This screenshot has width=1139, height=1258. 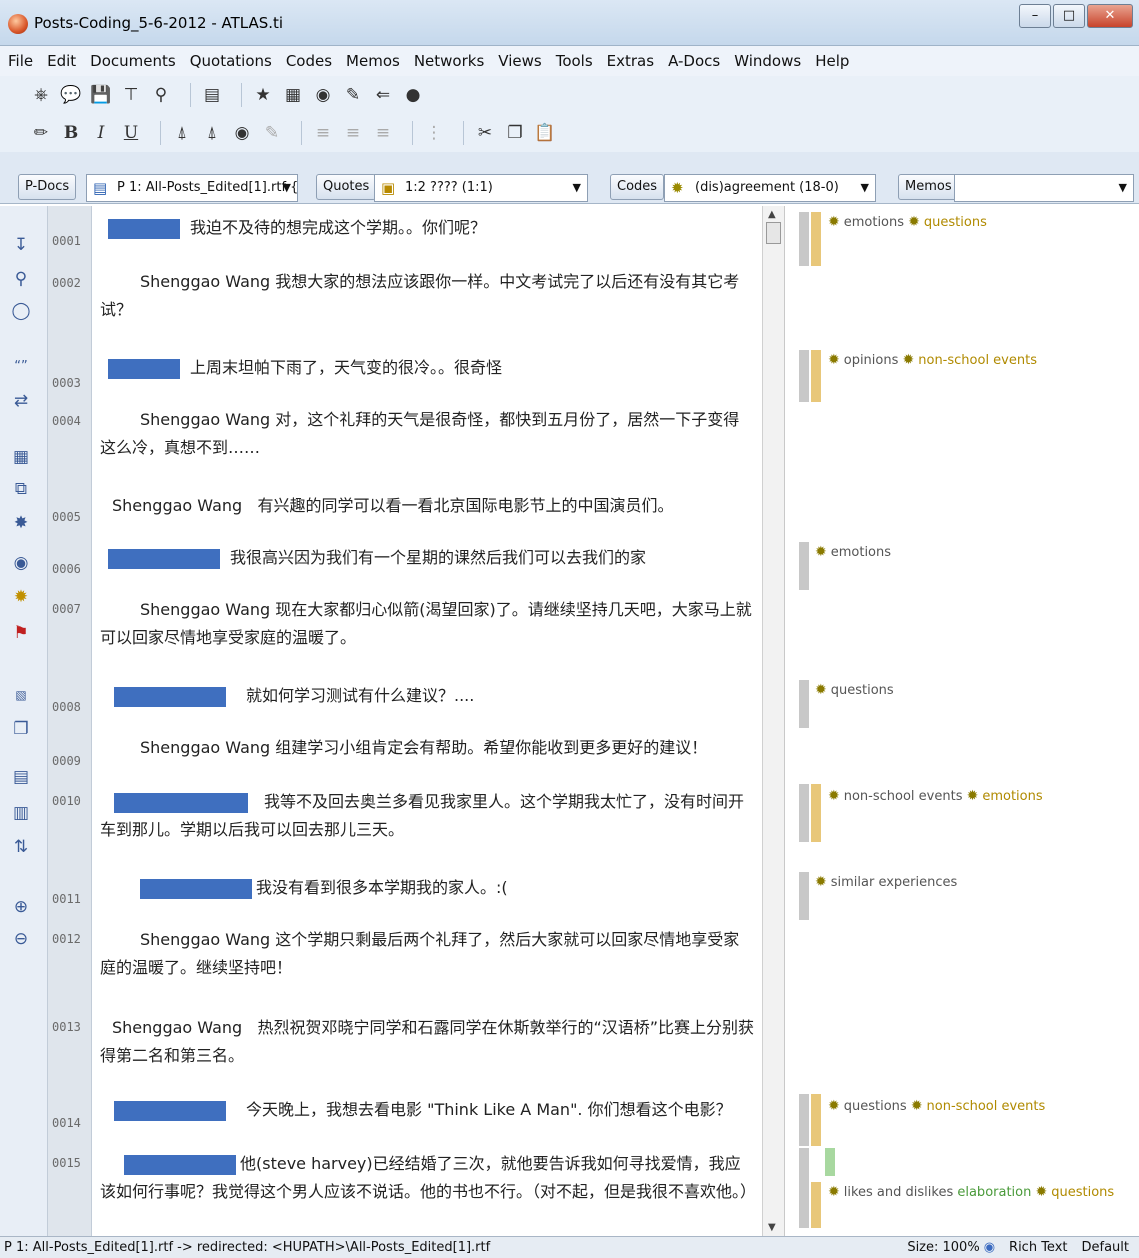 I want to click on p-docs-button: P-Docs, so click(x=47, y=187).